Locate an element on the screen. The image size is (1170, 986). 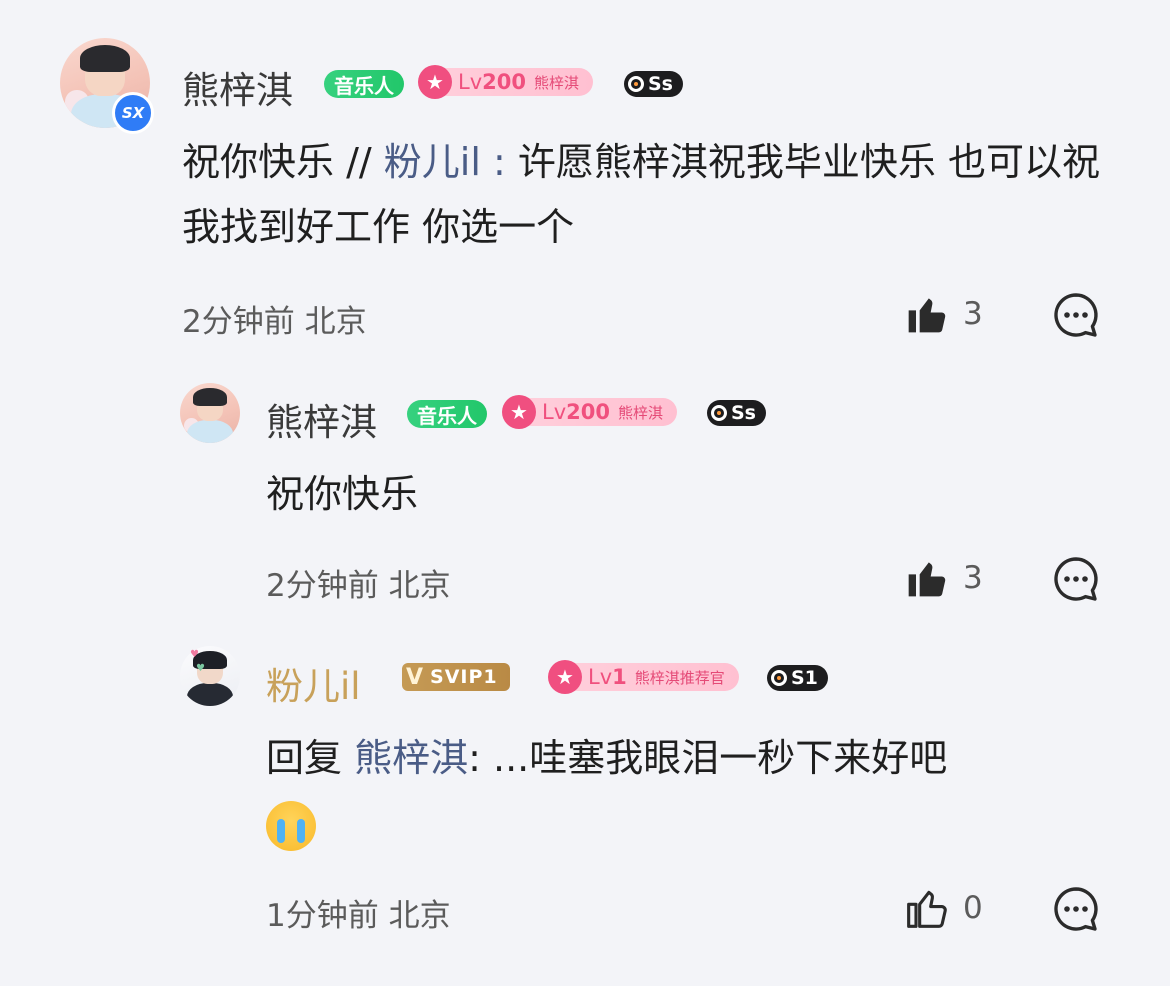
like-button: 0 is located at coordinates (944, 908).